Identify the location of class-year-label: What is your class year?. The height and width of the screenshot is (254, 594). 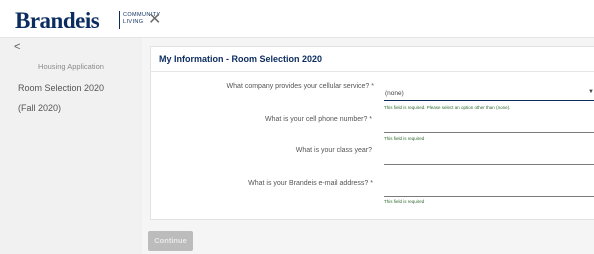
(333, 150).